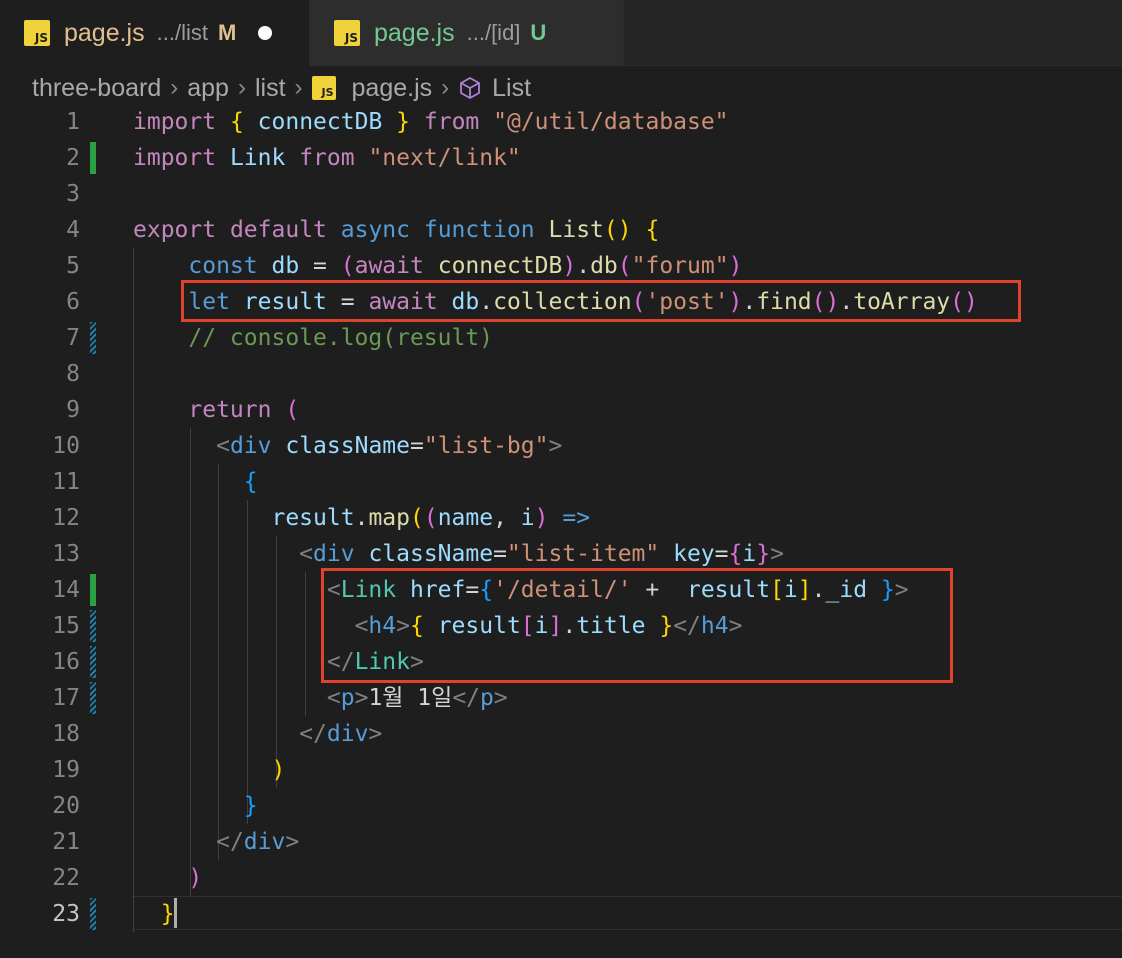  I want to click on line-number: 14, so click(66, 590).